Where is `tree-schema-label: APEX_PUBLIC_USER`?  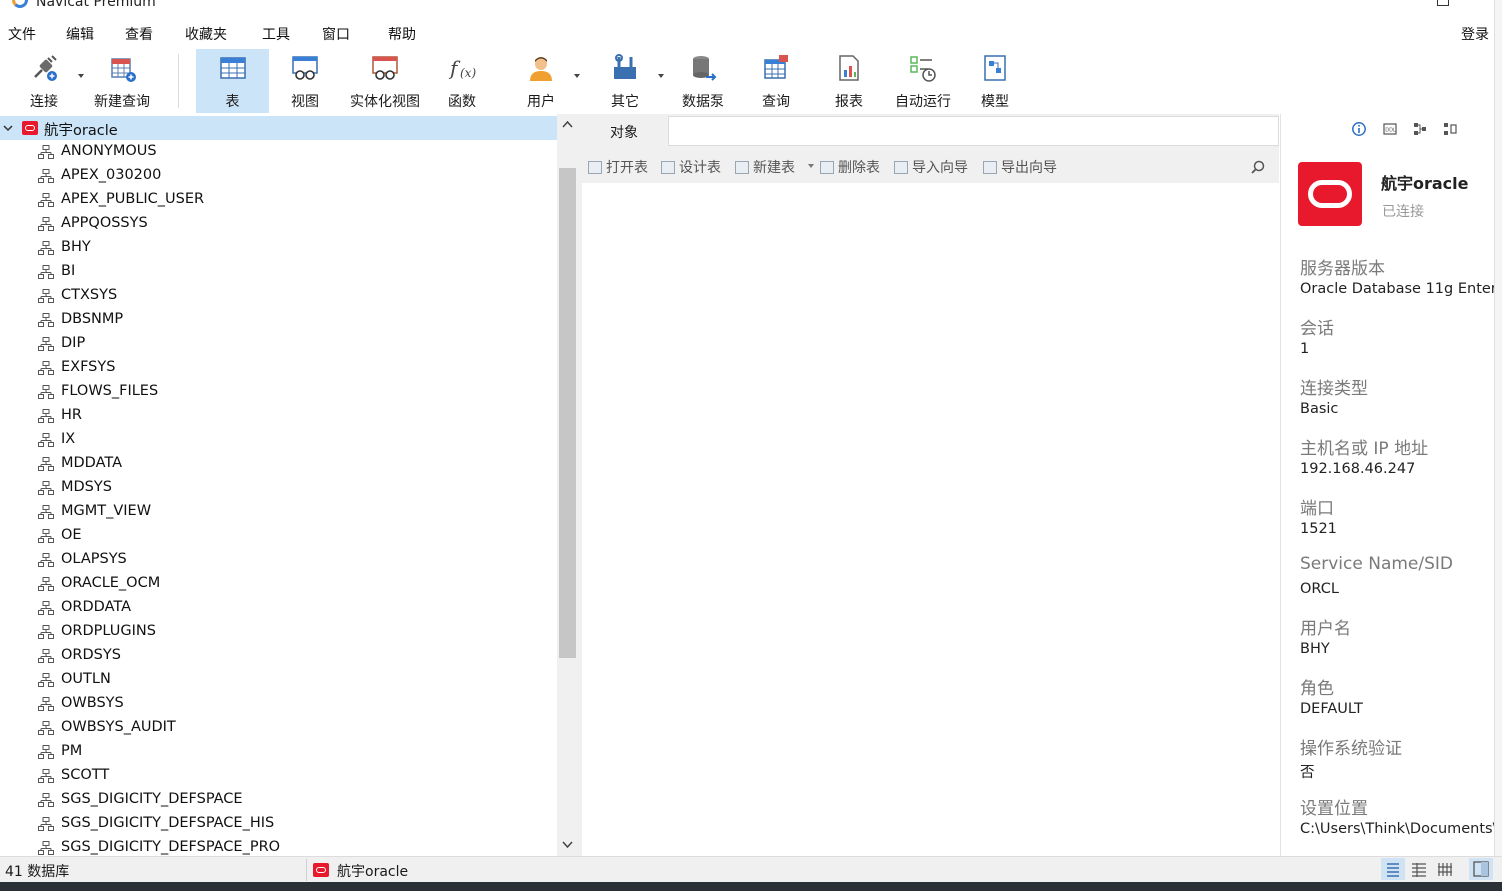 tree-schema-label: APEX_PUBLIC_USER is located at coordinates (133, 199).